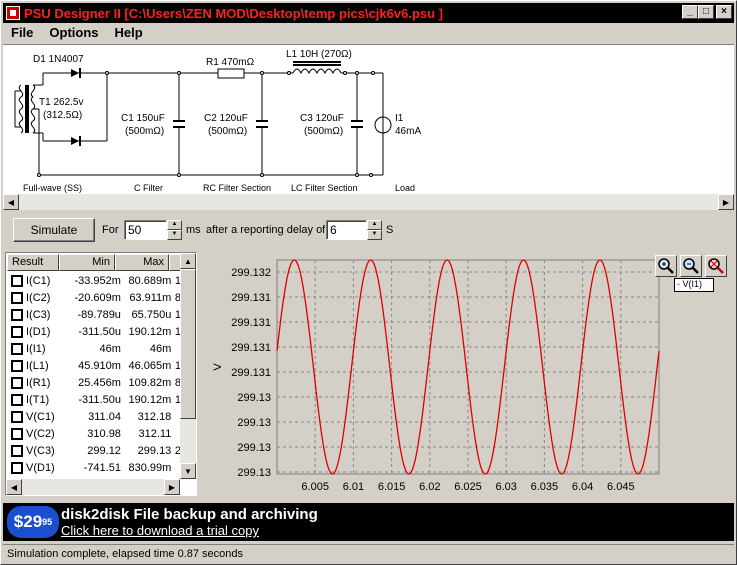 This screenshot has width=737, height=565. I want to click on label-t1-line1: T1 262.5v, so click(61, 102).